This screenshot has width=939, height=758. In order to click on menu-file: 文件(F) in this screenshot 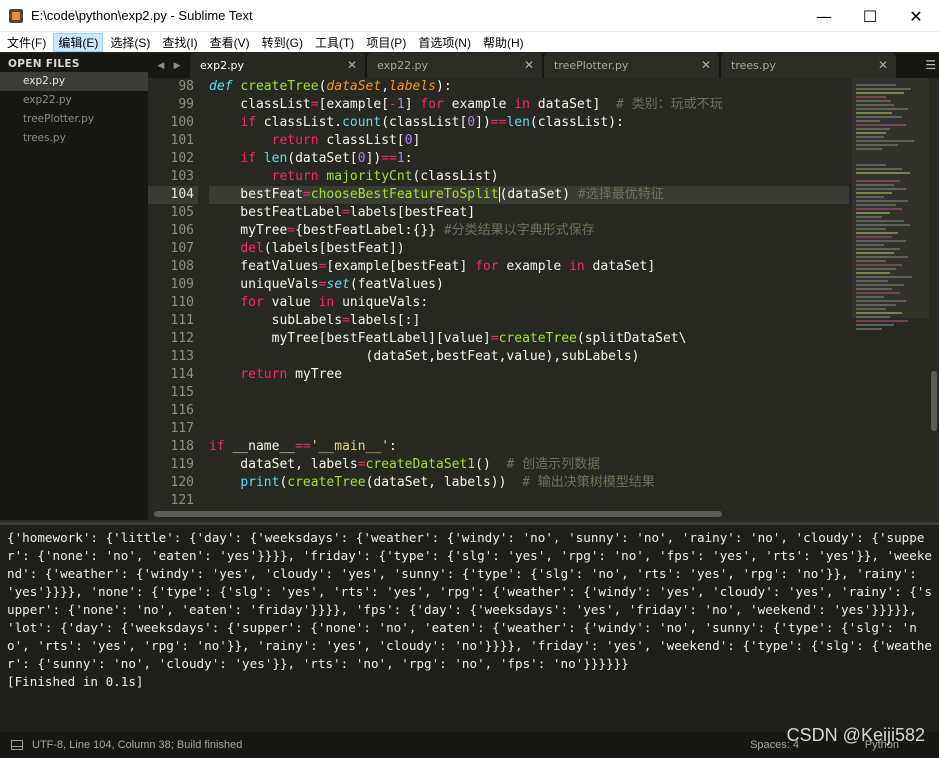, I will do `click(26, 42)`.